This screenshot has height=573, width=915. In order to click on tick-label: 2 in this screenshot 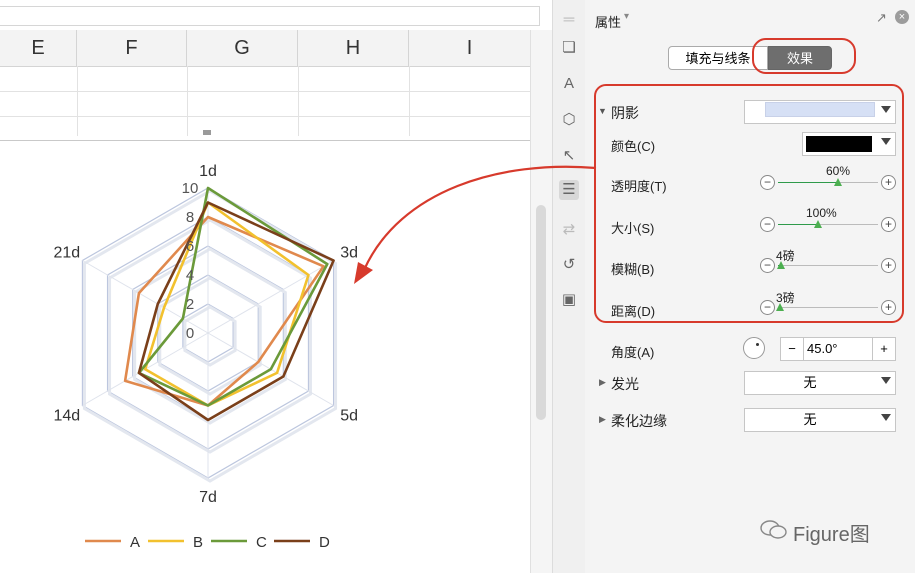, I will do `click(190, 304)`.